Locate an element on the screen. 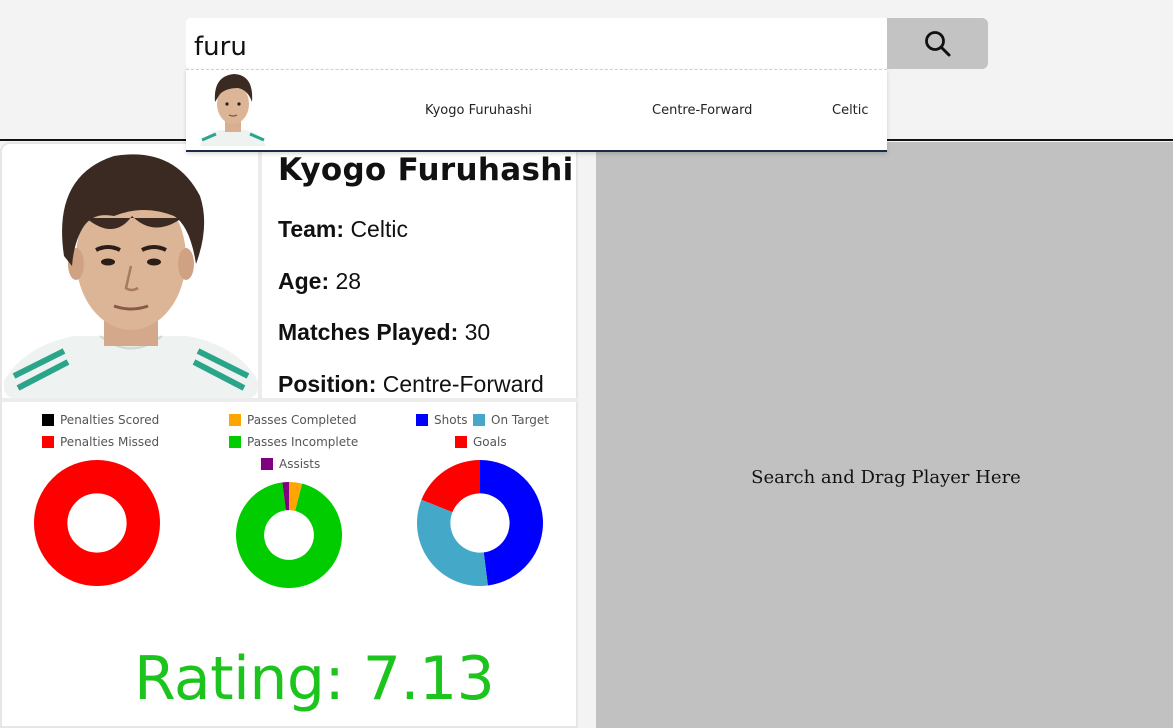 The image size is (1173, 728). legend-item: Penalties Scored is located at coordinates (100, 420).